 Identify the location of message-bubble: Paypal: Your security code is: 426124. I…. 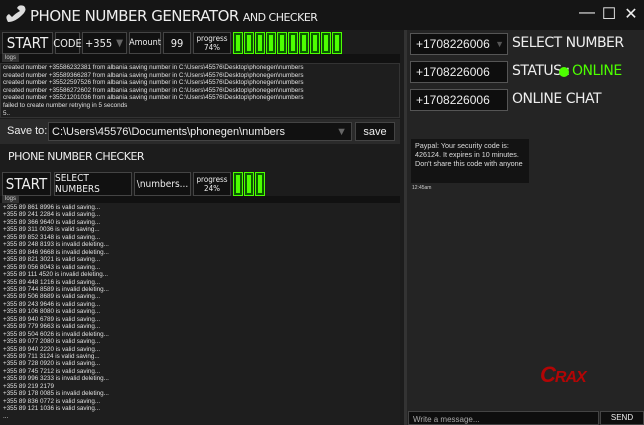
(470, 161).